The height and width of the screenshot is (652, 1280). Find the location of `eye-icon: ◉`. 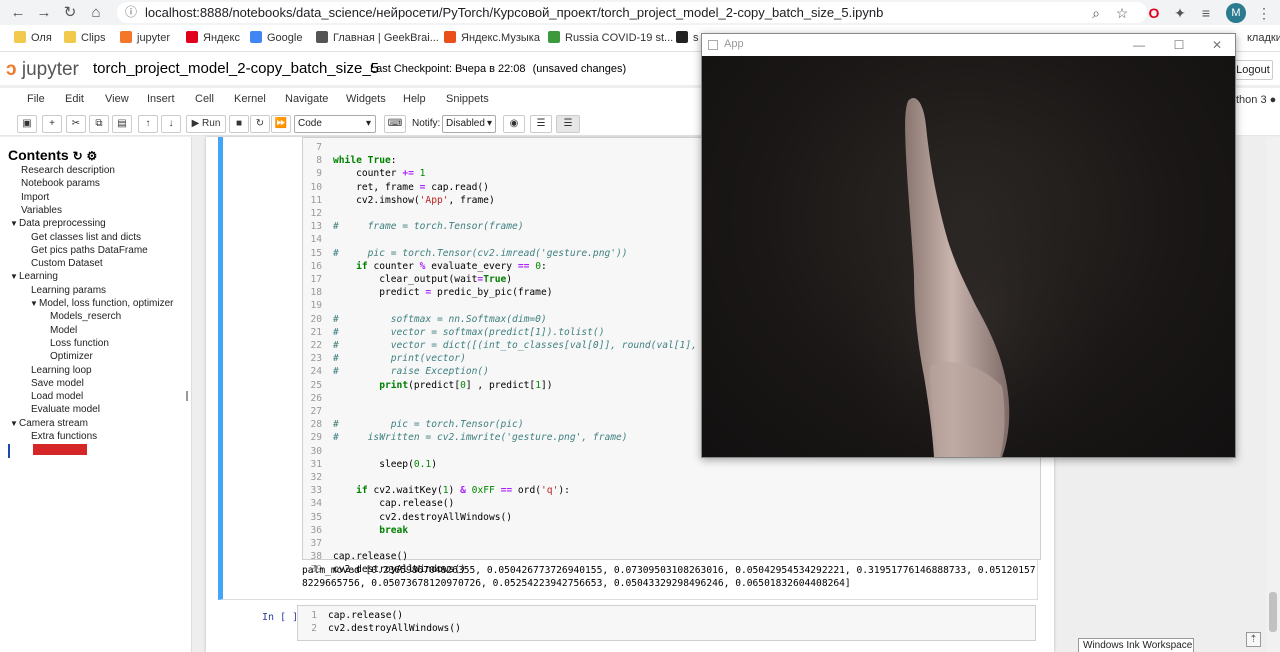

eye-icon: ◉ is located at coordinates (514, 124).